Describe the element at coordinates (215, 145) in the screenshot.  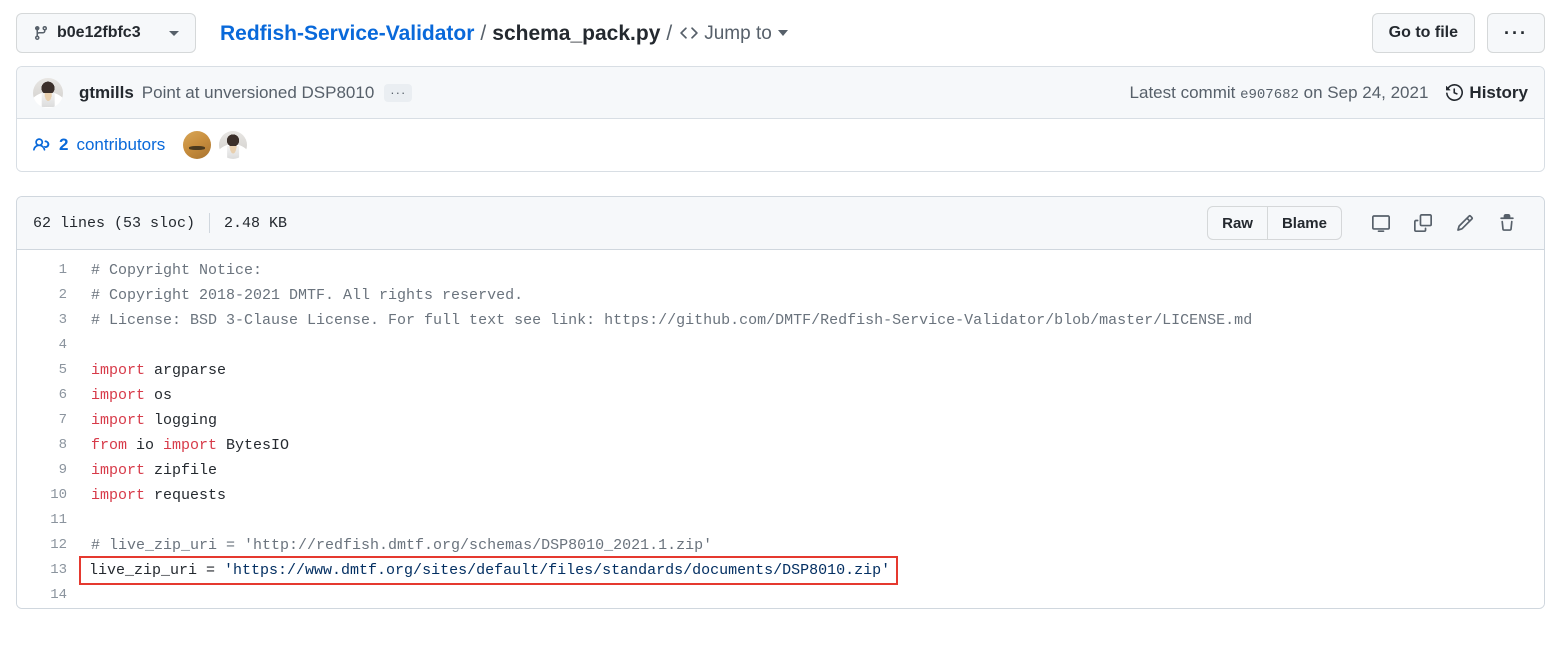
I see `contributor-avatars` at that location.